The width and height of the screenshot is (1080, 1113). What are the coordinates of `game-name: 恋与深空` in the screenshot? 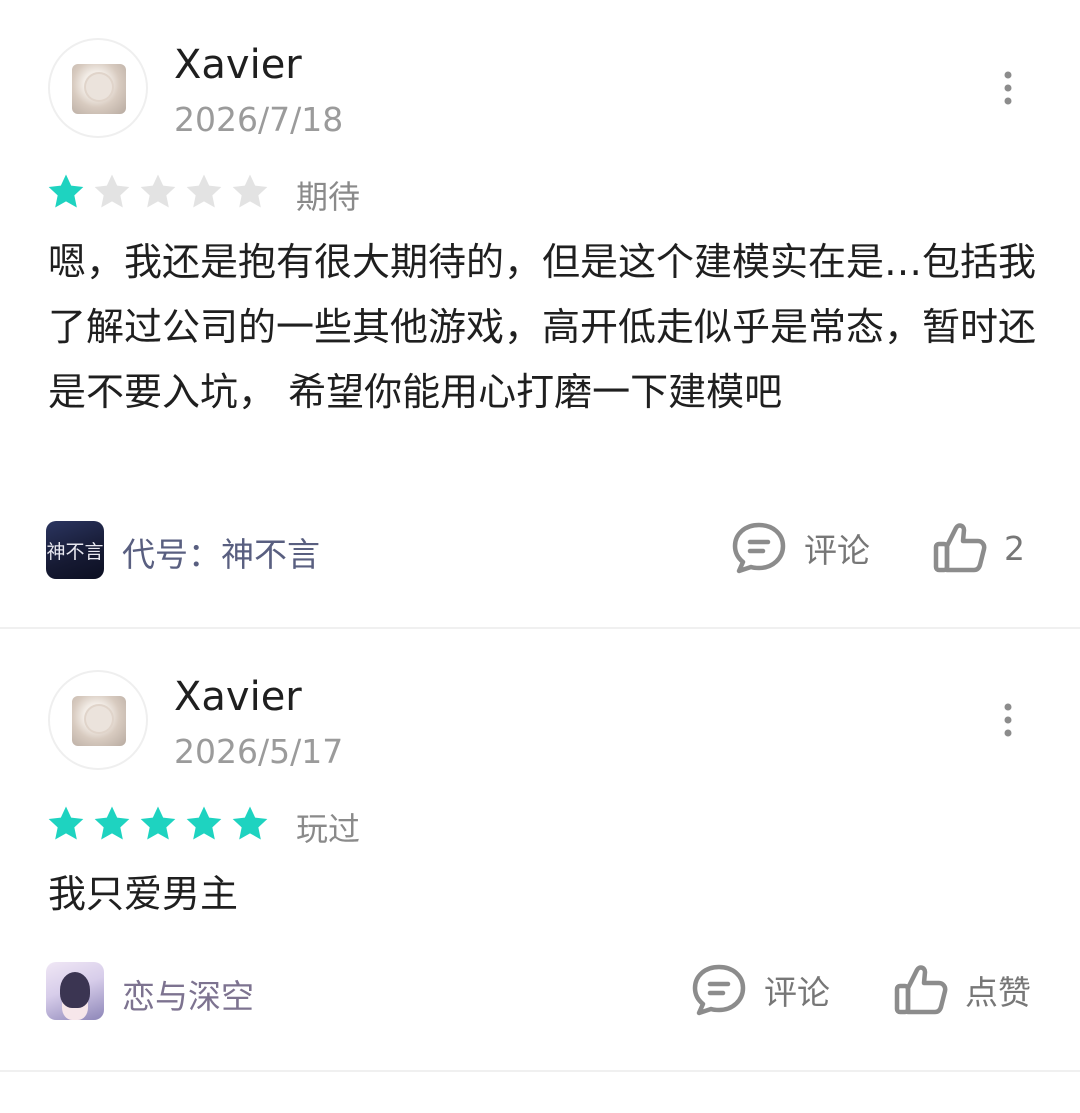 It's located at (188, 994).